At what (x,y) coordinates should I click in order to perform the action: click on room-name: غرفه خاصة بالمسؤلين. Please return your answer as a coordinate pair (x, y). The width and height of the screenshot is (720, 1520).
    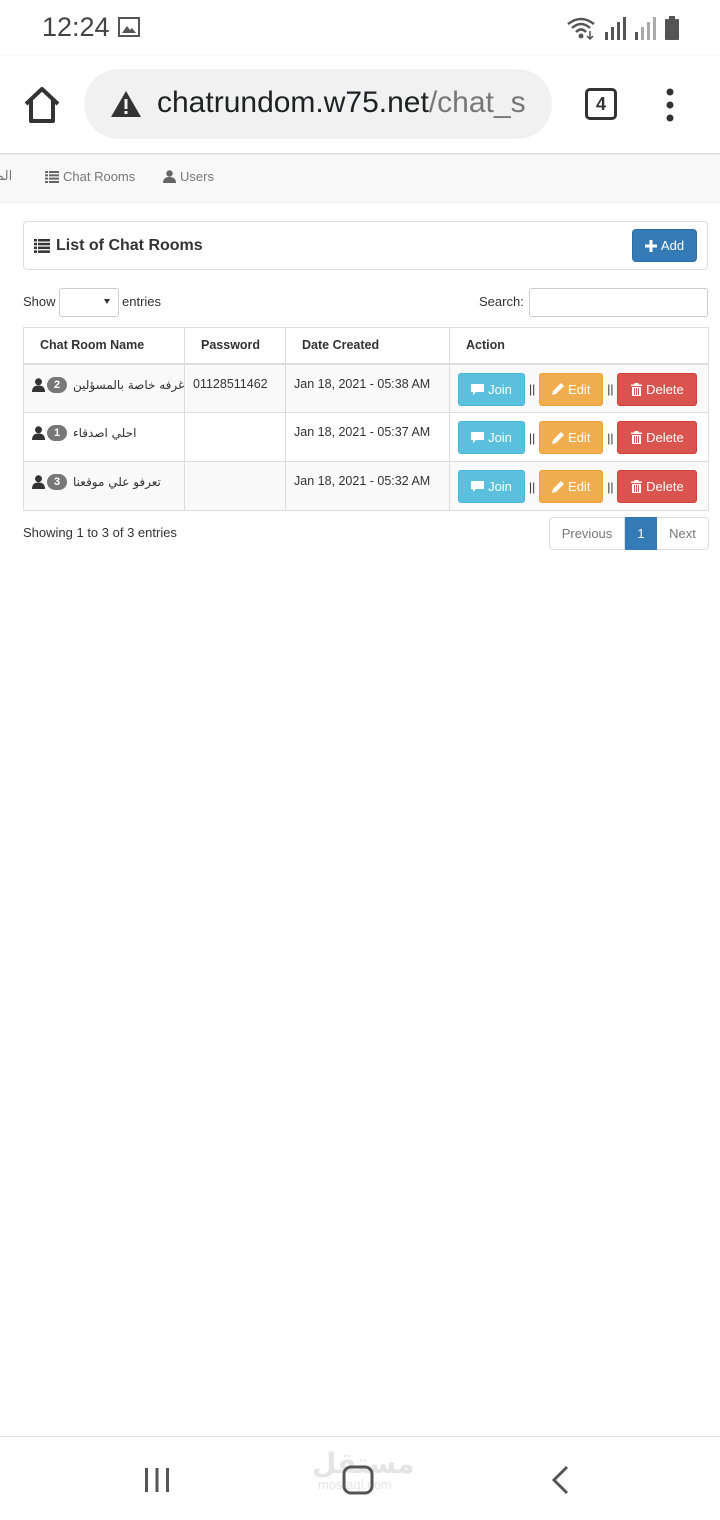
    Looking at the image, I should click on (129, 384).